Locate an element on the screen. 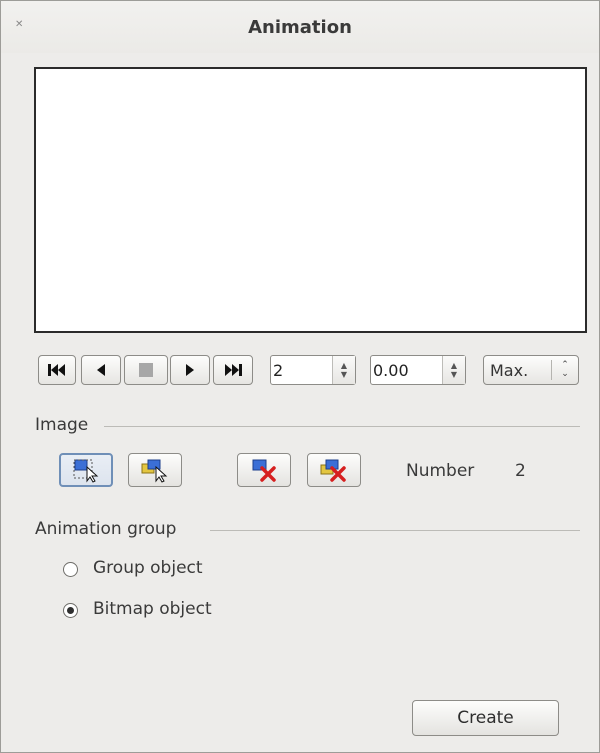  image-number-value: 2 is located at coordinates (278, 370).